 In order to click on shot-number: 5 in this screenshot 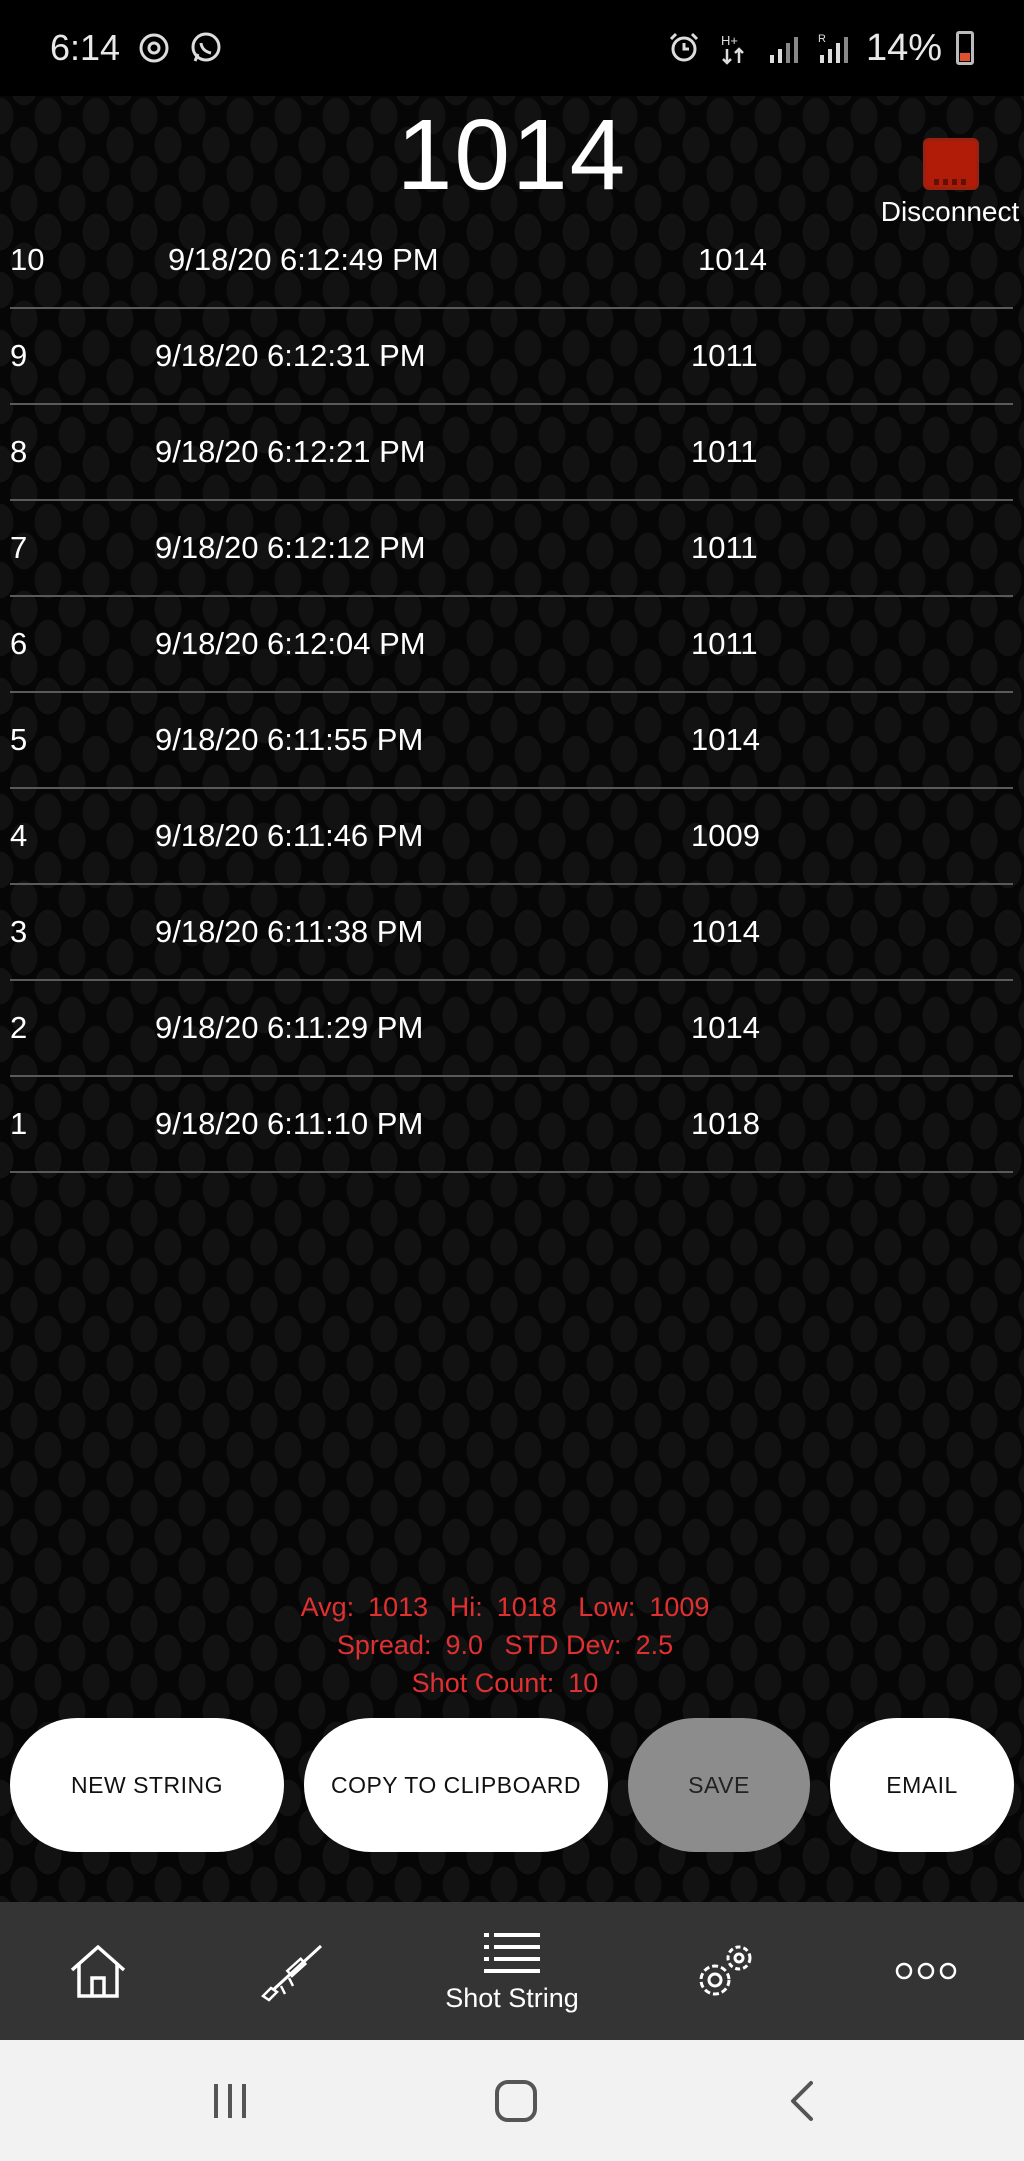, I will do `click(19, 739)`.